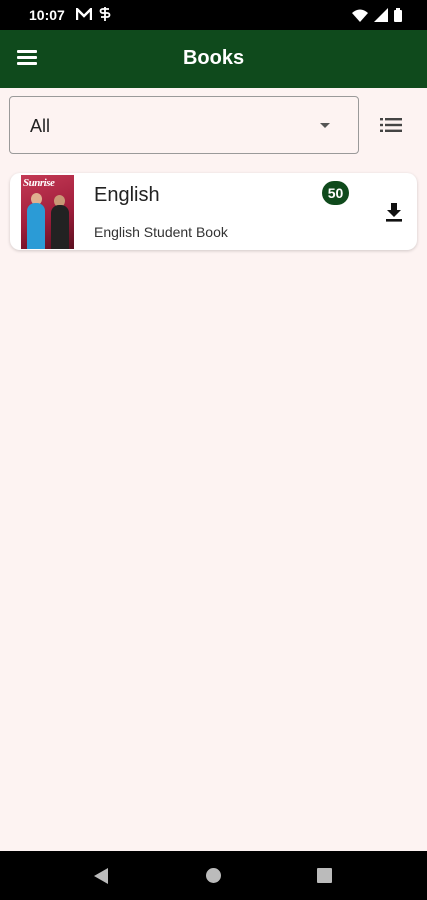 Image resolution: width=427 pixels, height=900 pixels. I want to click on category-filter-dropdown: All, so click(184, 125).